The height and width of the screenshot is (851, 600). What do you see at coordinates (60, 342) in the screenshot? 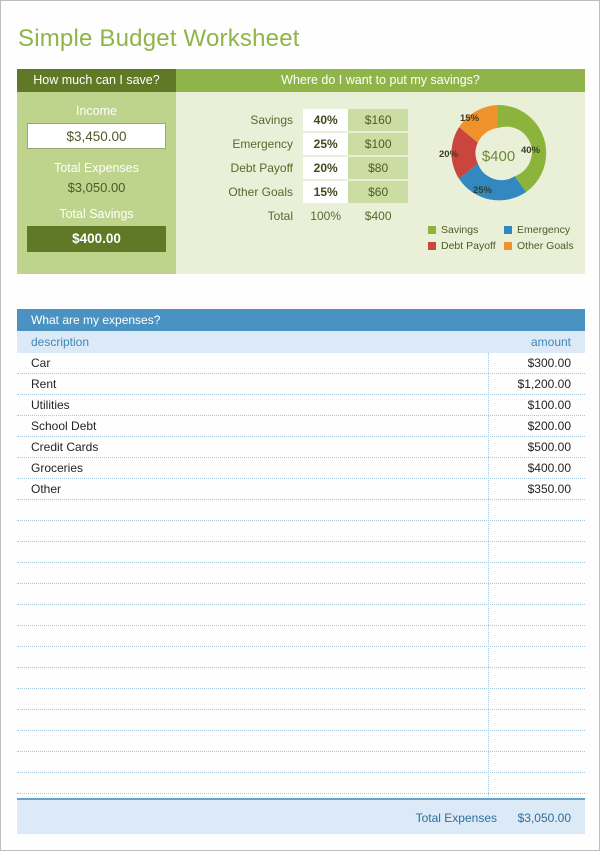
I see `column-header-description: description` at bounding box center [60, 342].